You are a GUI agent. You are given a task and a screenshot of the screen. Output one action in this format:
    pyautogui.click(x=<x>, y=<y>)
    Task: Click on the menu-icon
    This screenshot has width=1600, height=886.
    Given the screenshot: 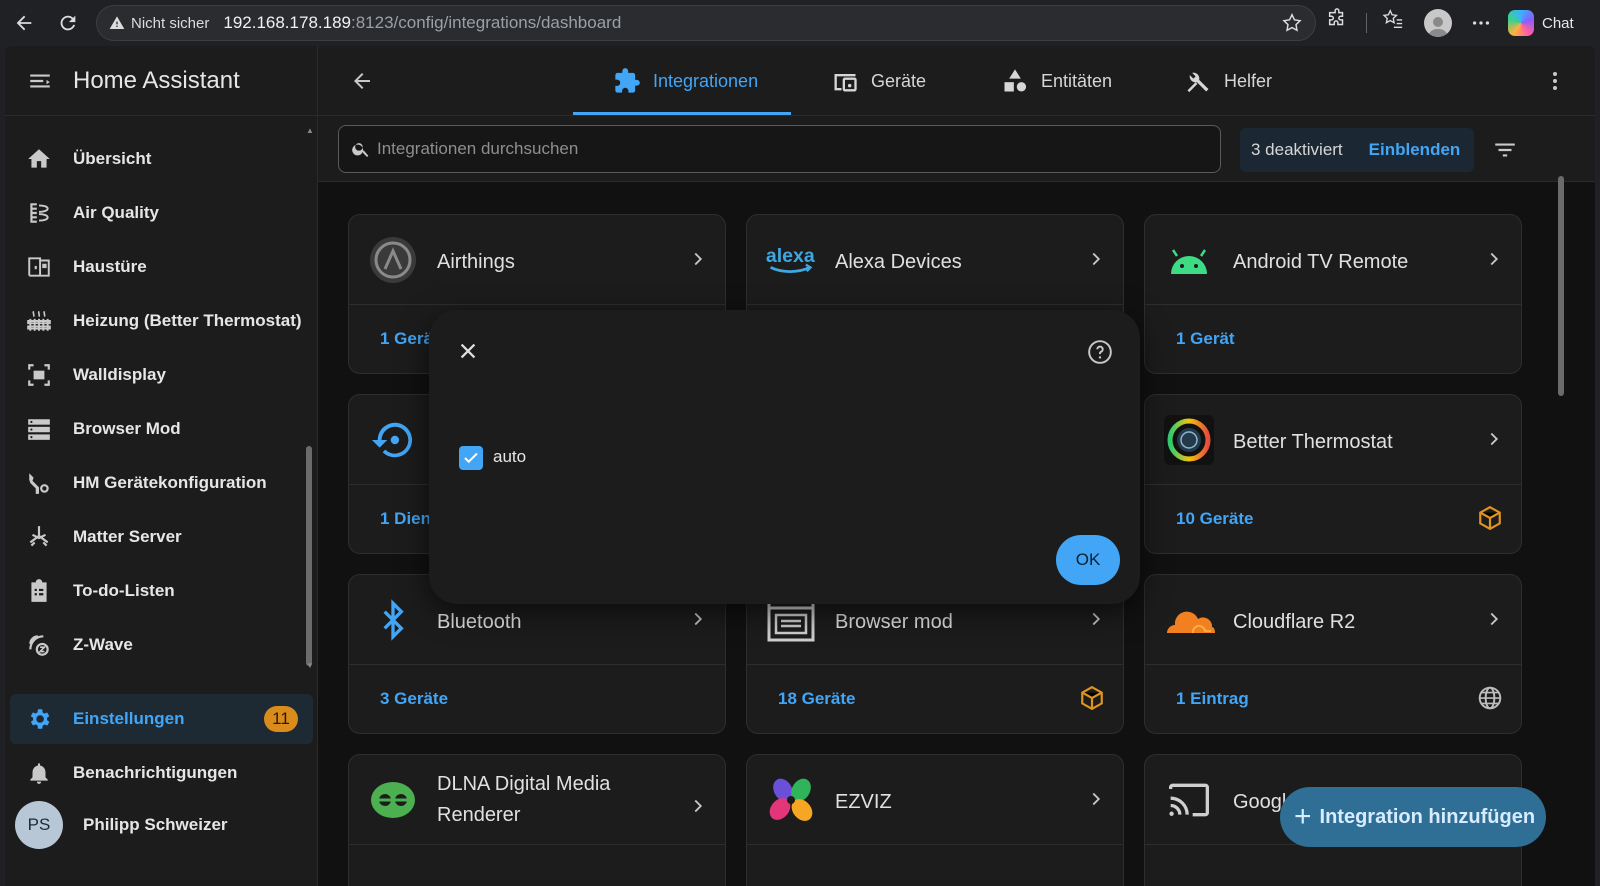 What is the action you would take?
    pyautogui.click(x=40, y=81)
    